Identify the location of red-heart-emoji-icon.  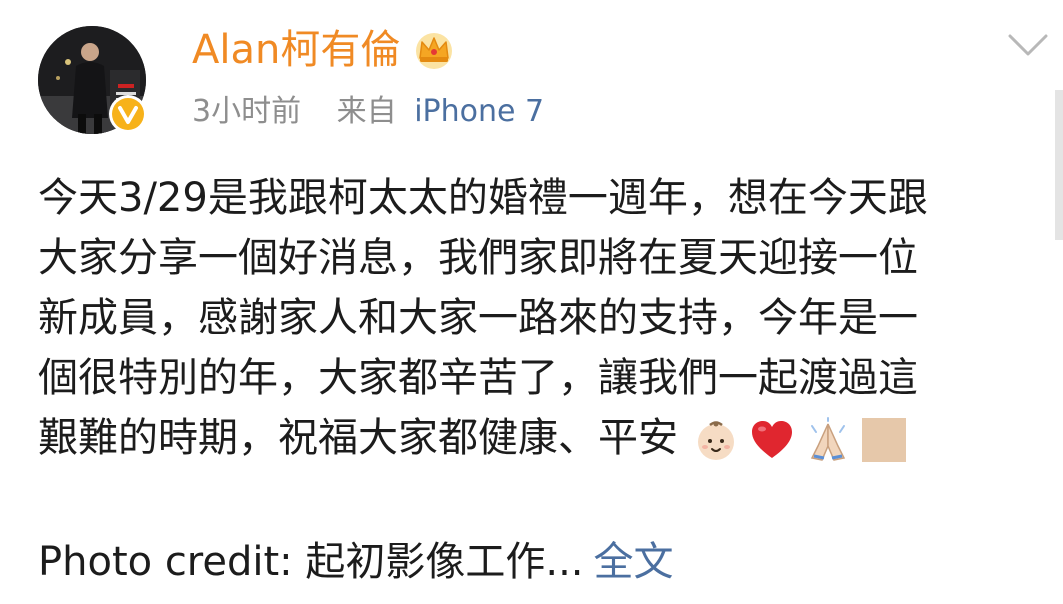
(772, 439).